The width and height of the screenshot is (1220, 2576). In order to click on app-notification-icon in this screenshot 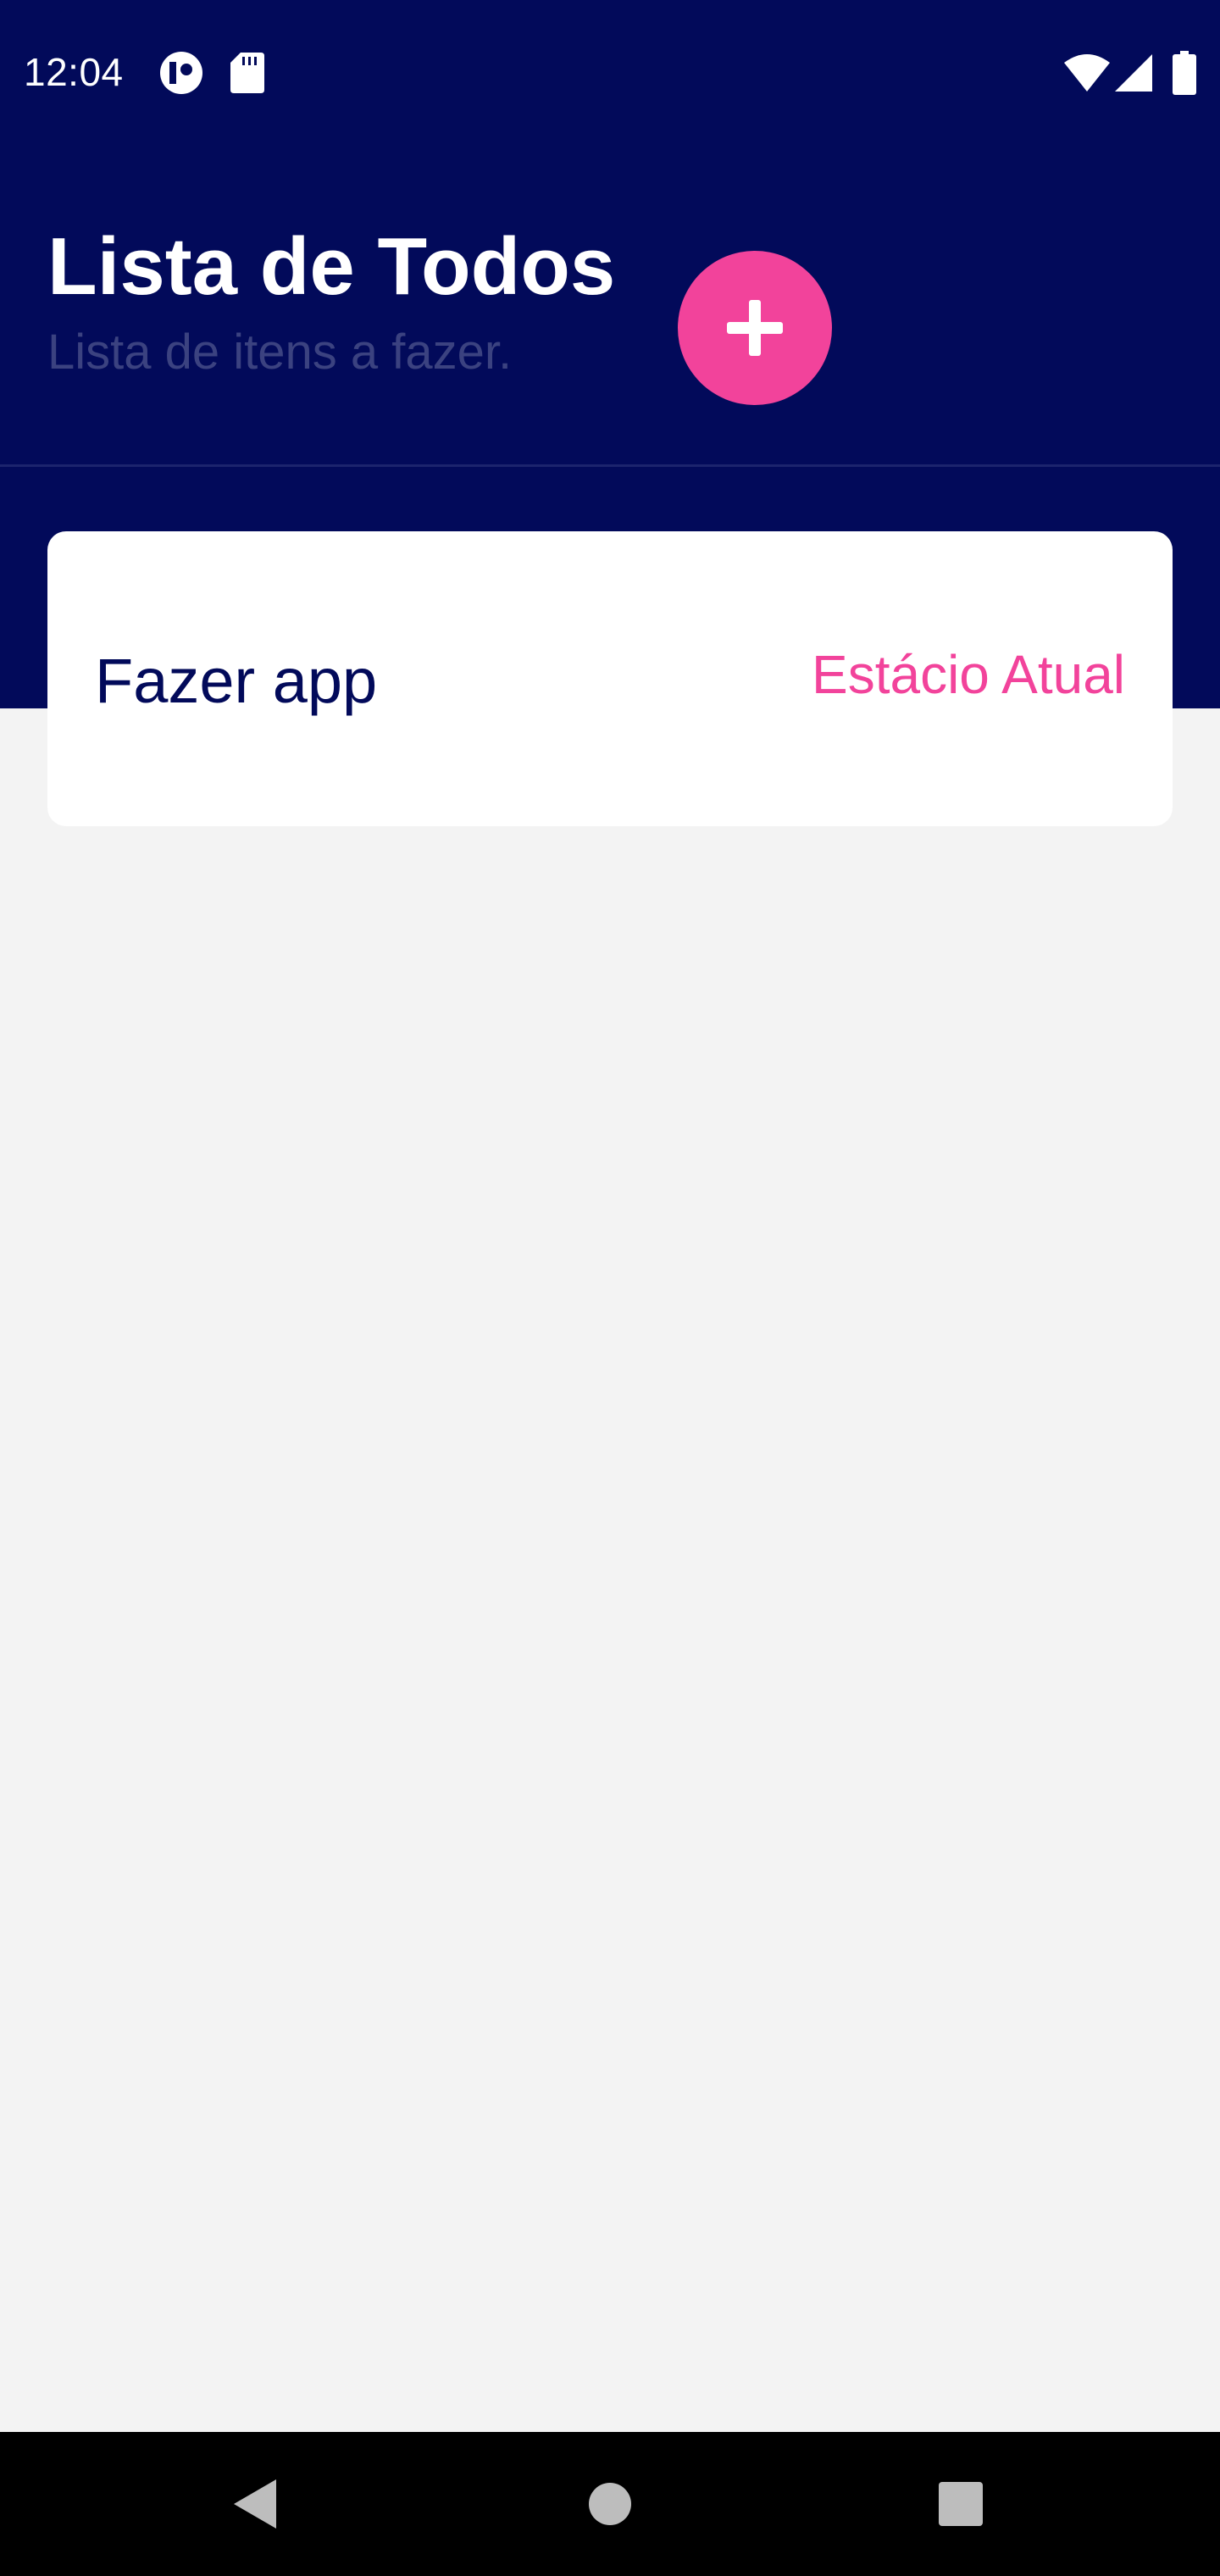, I will do `click(181, 73)`.